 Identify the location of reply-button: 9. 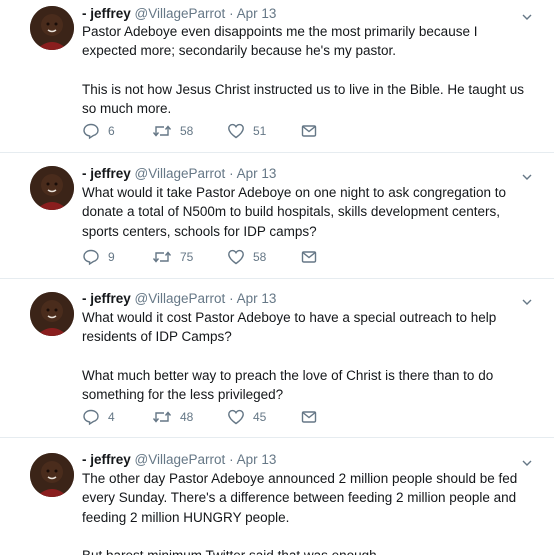
(98, 257).